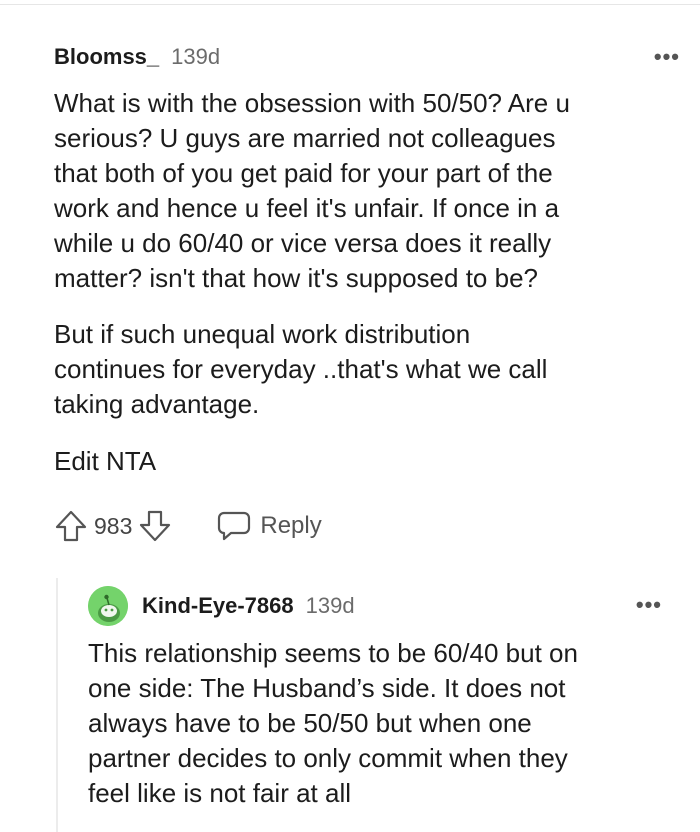 This screenshot has height=832, width=700. I want to click on snoo-avatar-icon, so click(108, 606).